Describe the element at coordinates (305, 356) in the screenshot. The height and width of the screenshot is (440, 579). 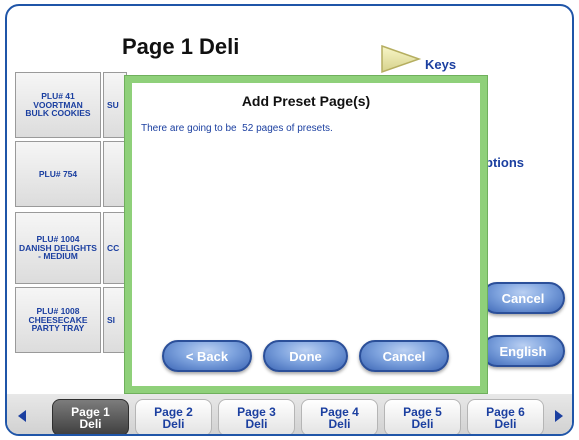
I see `done-button: Done` at that location.